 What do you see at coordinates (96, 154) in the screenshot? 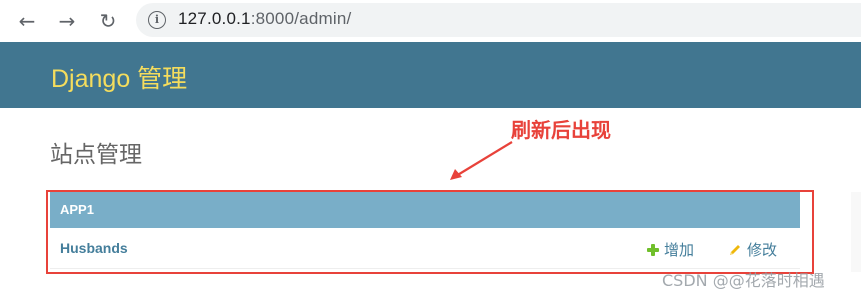
I see `page-title: 站点管理` at bounding box center [96, 154].